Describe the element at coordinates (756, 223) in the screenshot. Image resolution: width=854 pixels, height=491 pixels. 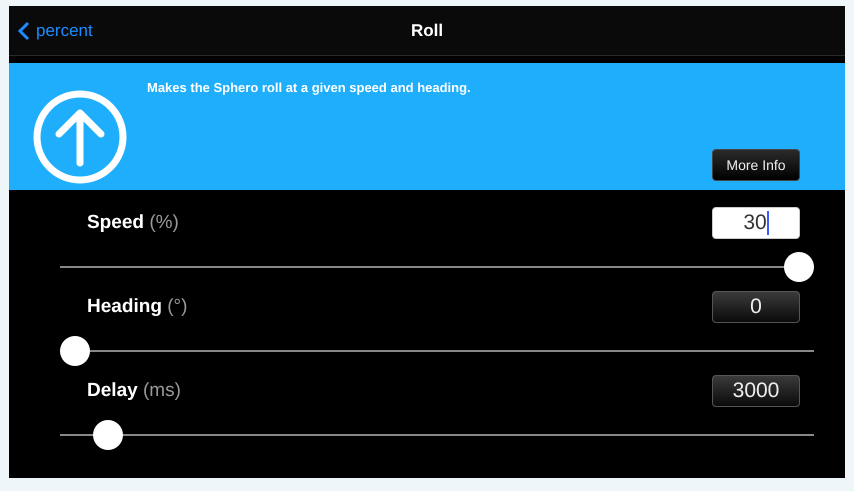
I see `value-field: 30` at that location.